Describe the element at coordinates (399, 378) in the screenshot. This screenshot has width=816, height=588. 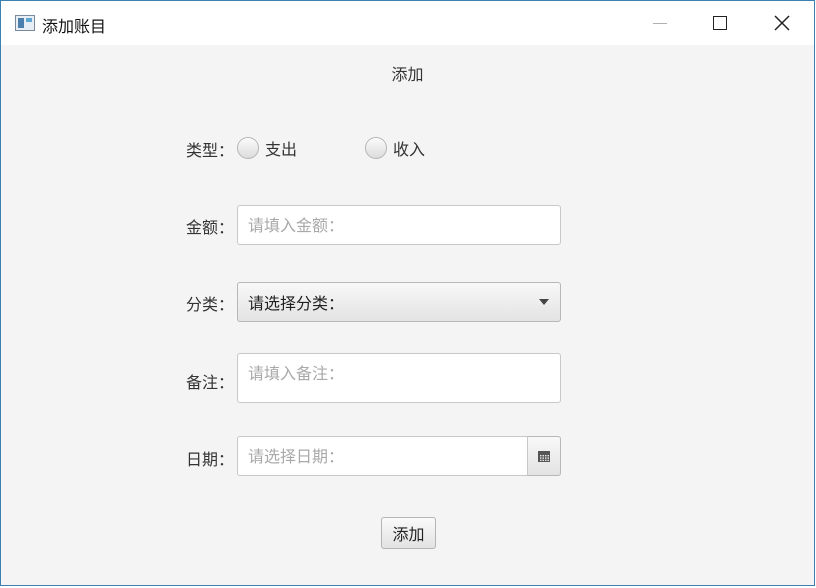
I see `note-textarea` at that location.